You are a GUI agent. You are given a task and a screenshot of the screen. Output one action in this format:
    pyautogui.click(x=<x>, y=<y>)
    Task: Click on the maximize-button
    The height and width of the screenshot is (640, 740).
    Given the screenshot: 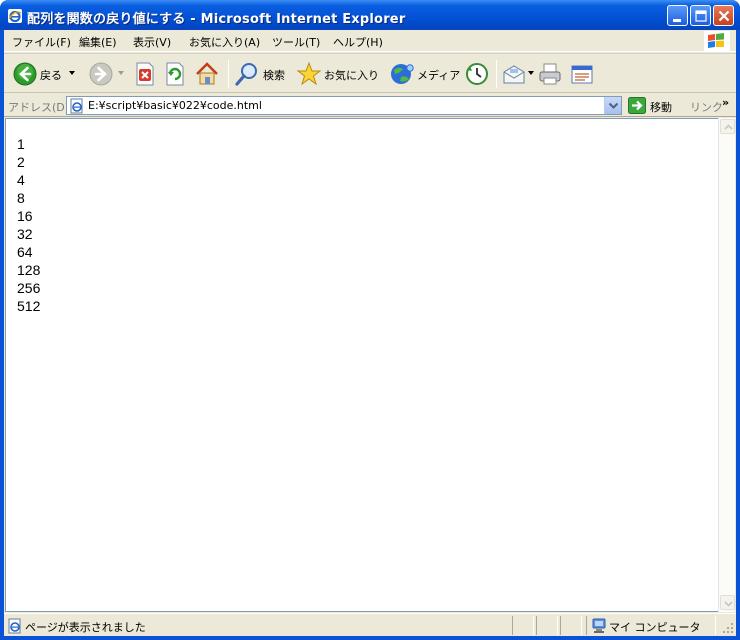 What is the action you would take?
    pyautogui.click(x=700, y=15)
    